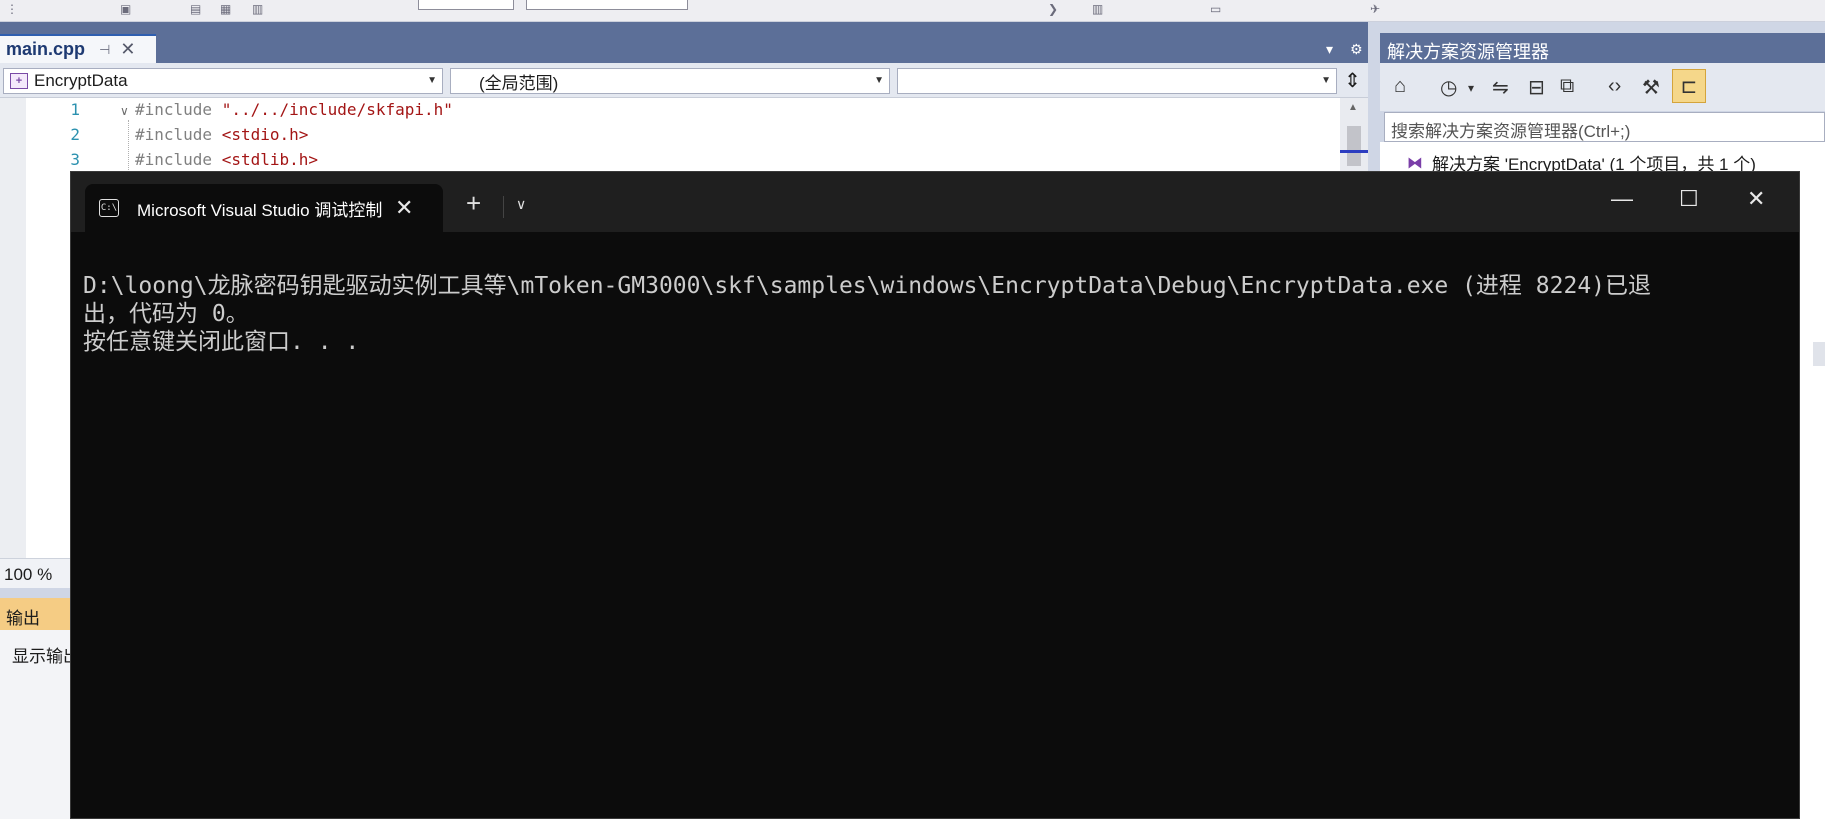 The height and width of the screenshot is (819, 1825). I want to click on chevron-down-icon: ∨, so click(521, 204).